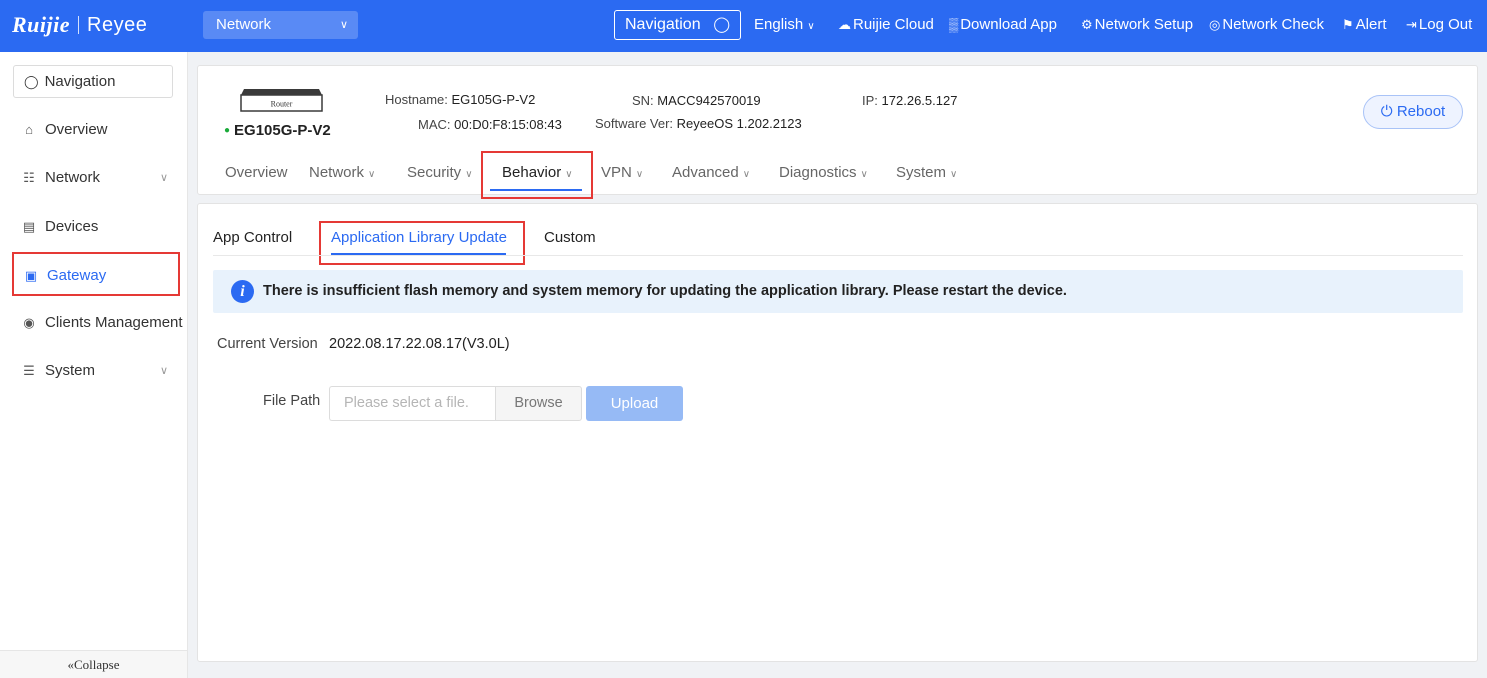  What do you see at coordinates (818, 172) in the screenshot?
I see `tab-label: Diagnostics` at bounding box center [818, 172].